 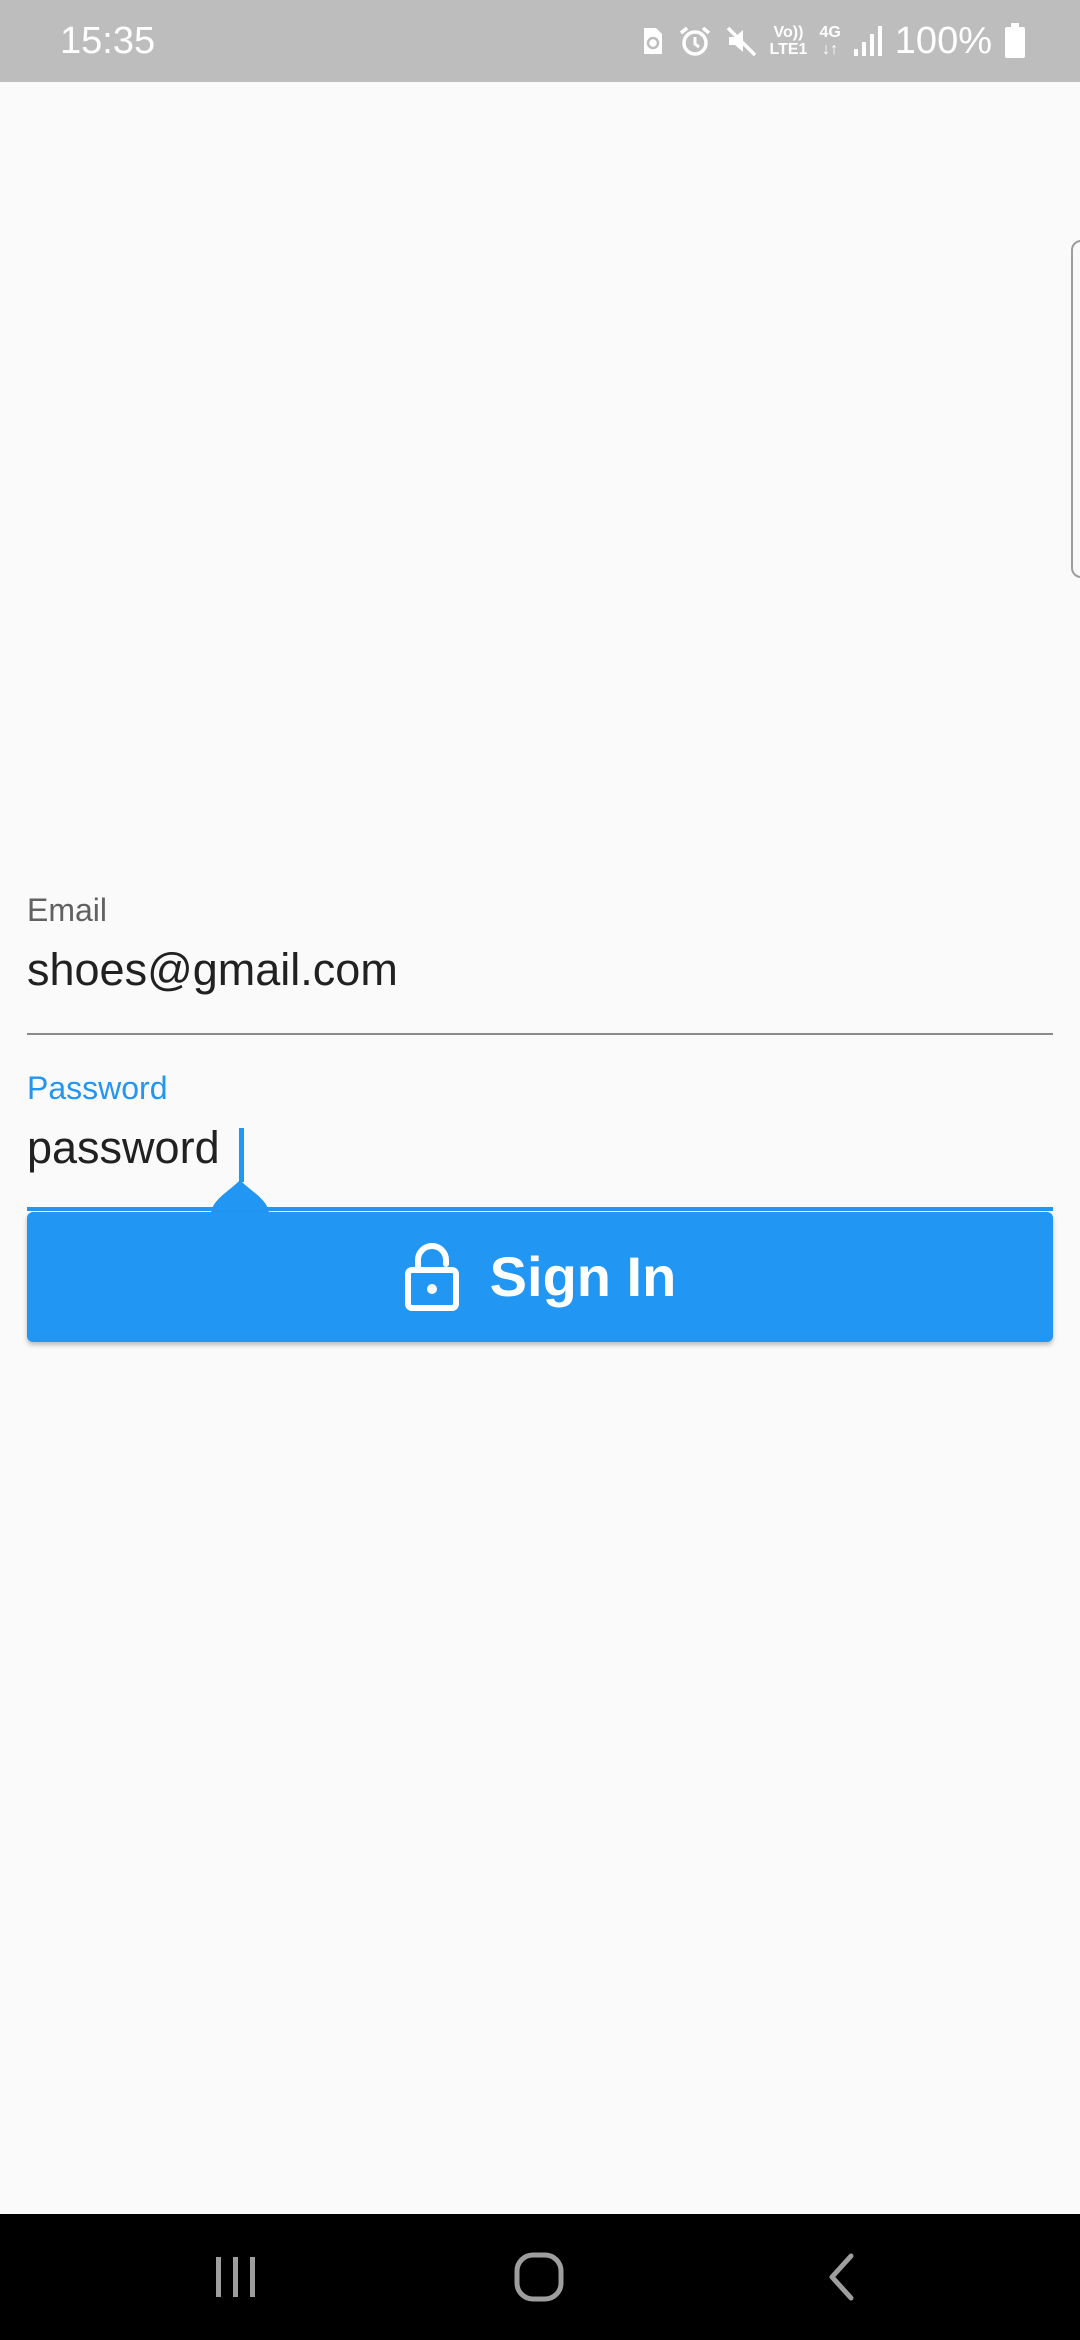 What do you see at coordinates (1015, 41) in the screenshot?
I see `battery-icon` at bounding box center [1015, 41].